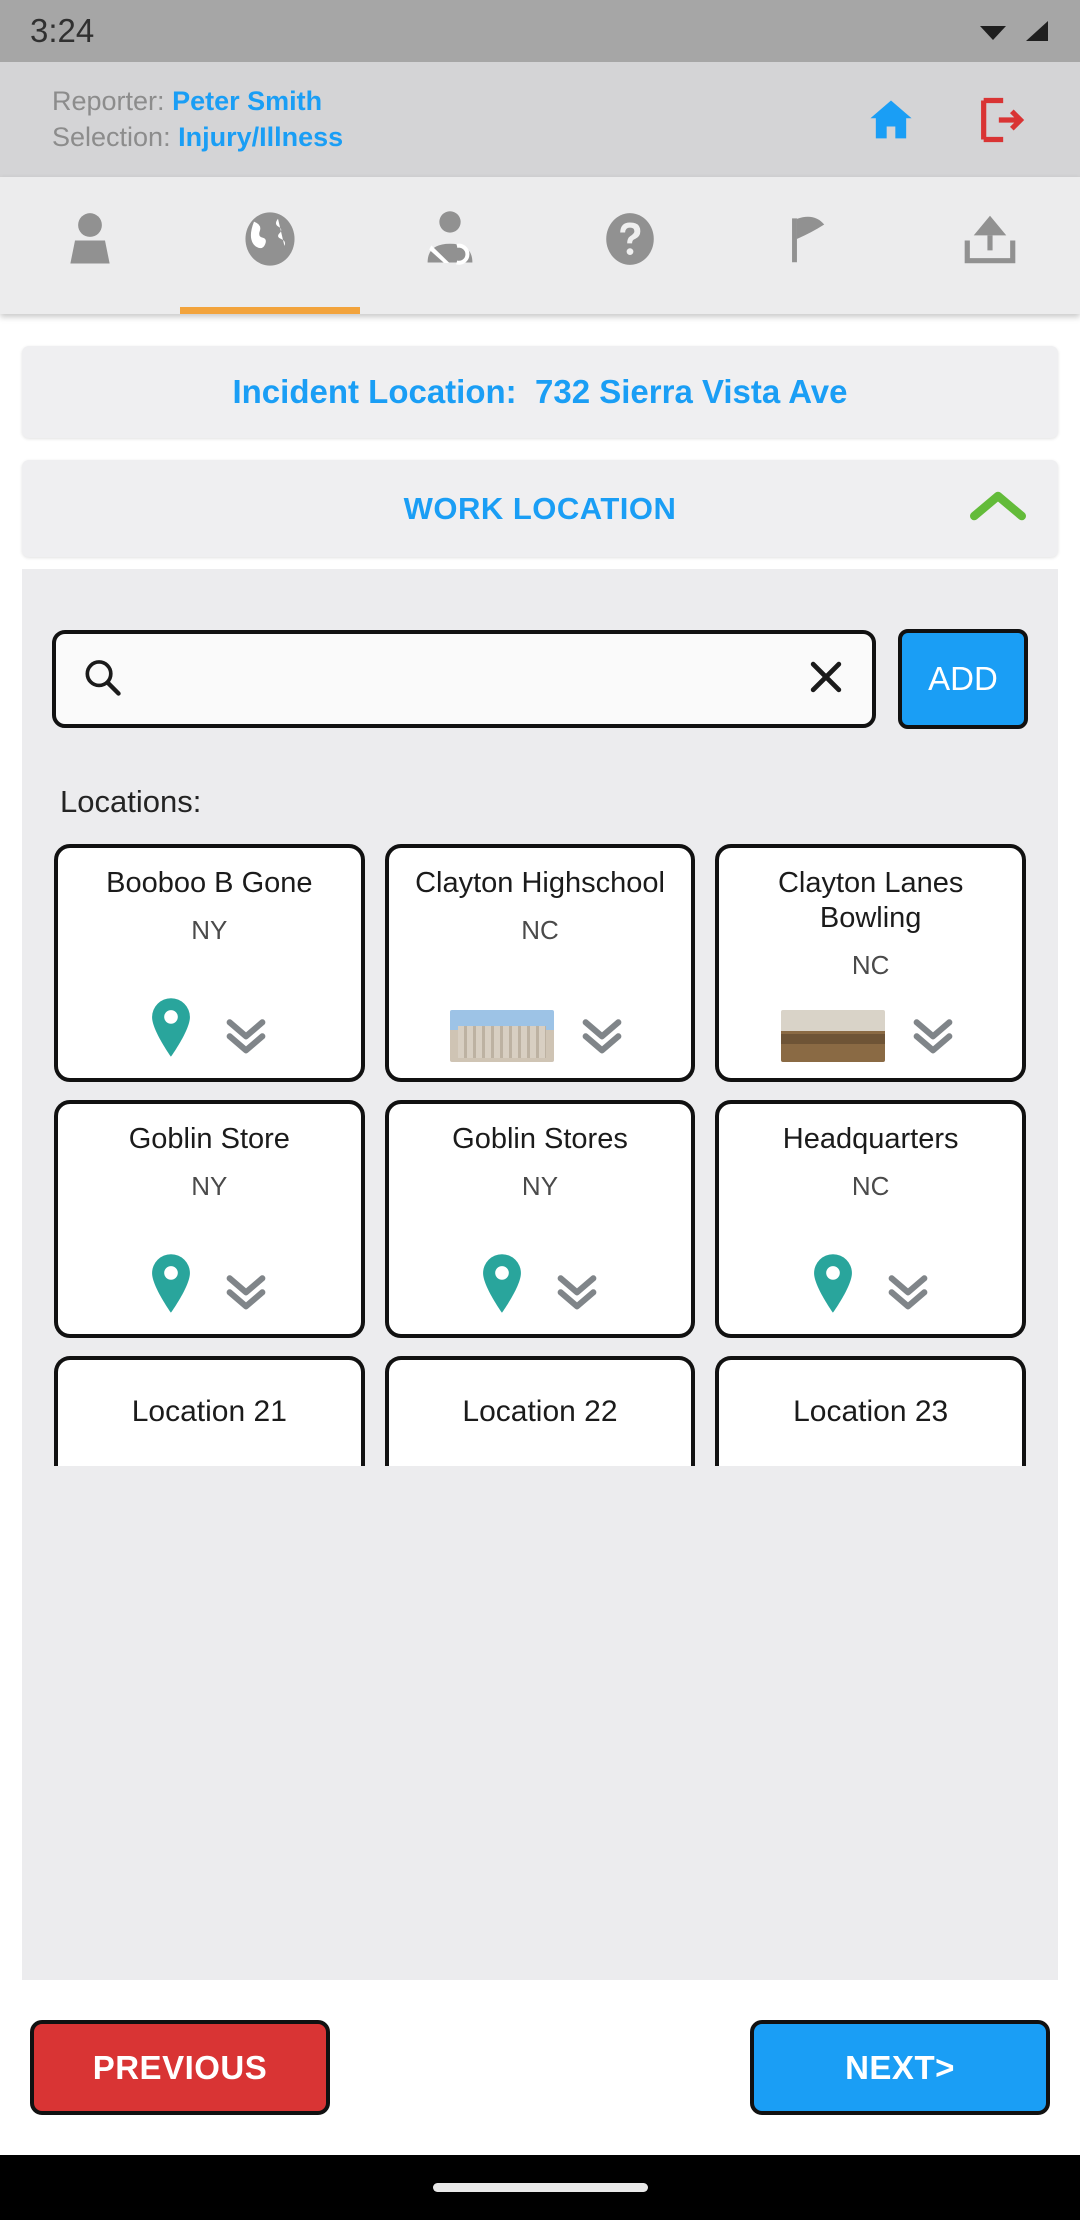 The height and width of the screenshot is (2220, 1080). Describe the element at coordinates (450, 239) in the screenshot. I see `injured-person-icon` at that location.